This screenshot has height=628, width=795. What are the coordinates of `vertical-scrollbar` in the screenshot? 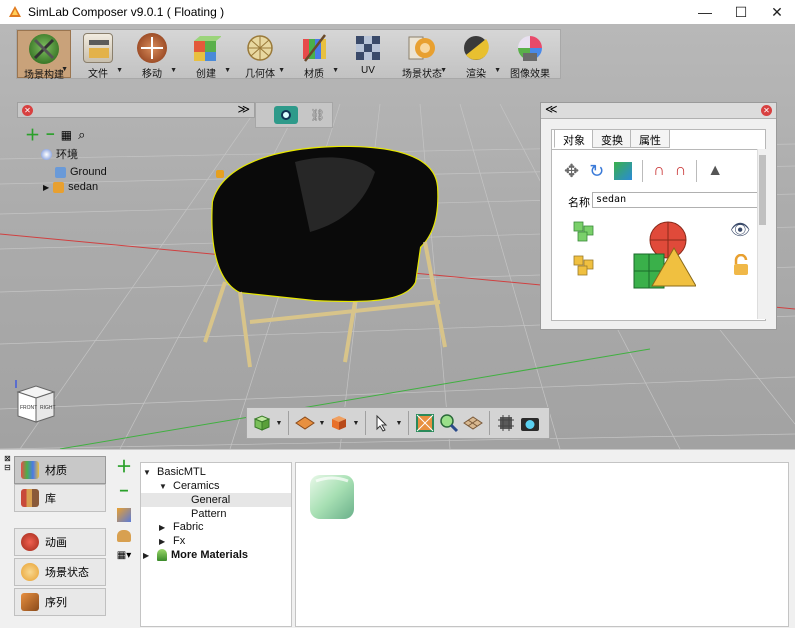 It's located at (762, 234).